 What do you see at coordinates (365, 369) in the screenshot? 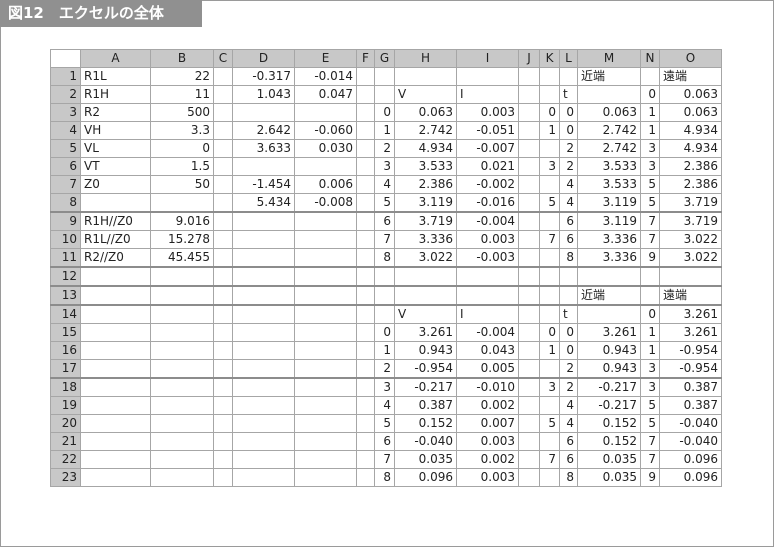
I see `cell-f17` at bounding box center [365, 369].